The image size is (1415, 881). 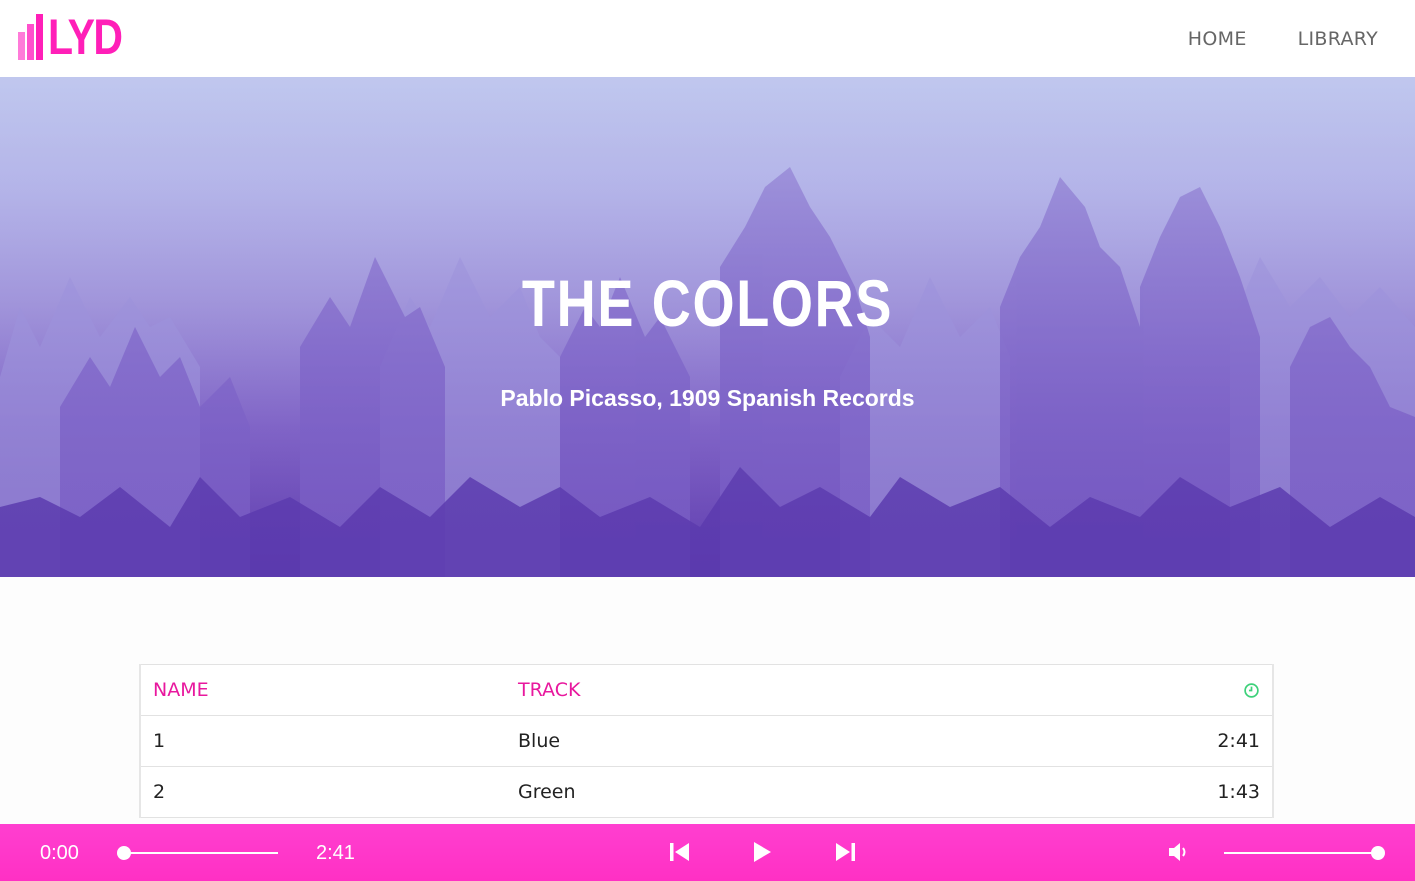 What do you see at coordinates (819, 792) in the screenshot?
I see `track-title: Green` at bounding box center [819, 792].